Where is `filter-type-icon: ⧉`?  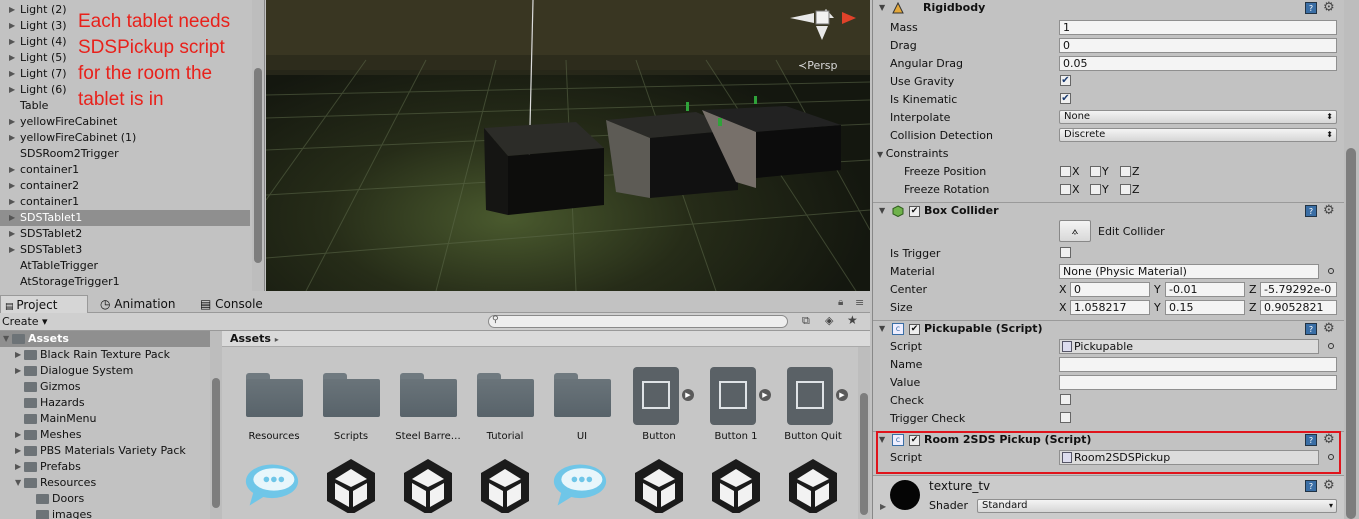
filter-type-icon: ⧉ is located at coordinates (806, 321).